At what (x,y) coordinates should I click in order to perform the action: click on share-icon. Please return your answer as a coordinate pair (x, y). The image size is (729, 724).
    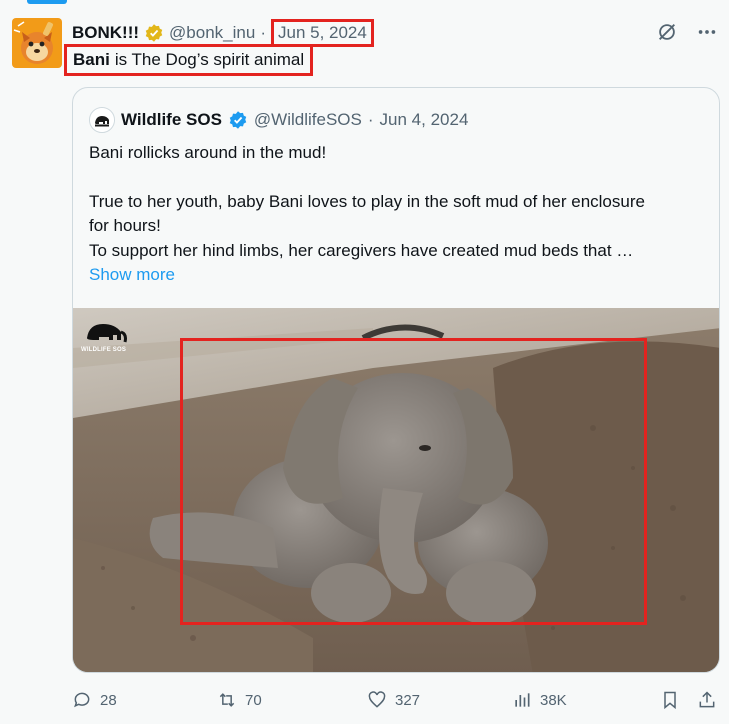
    Looking at the image, I should click on (707, 700).